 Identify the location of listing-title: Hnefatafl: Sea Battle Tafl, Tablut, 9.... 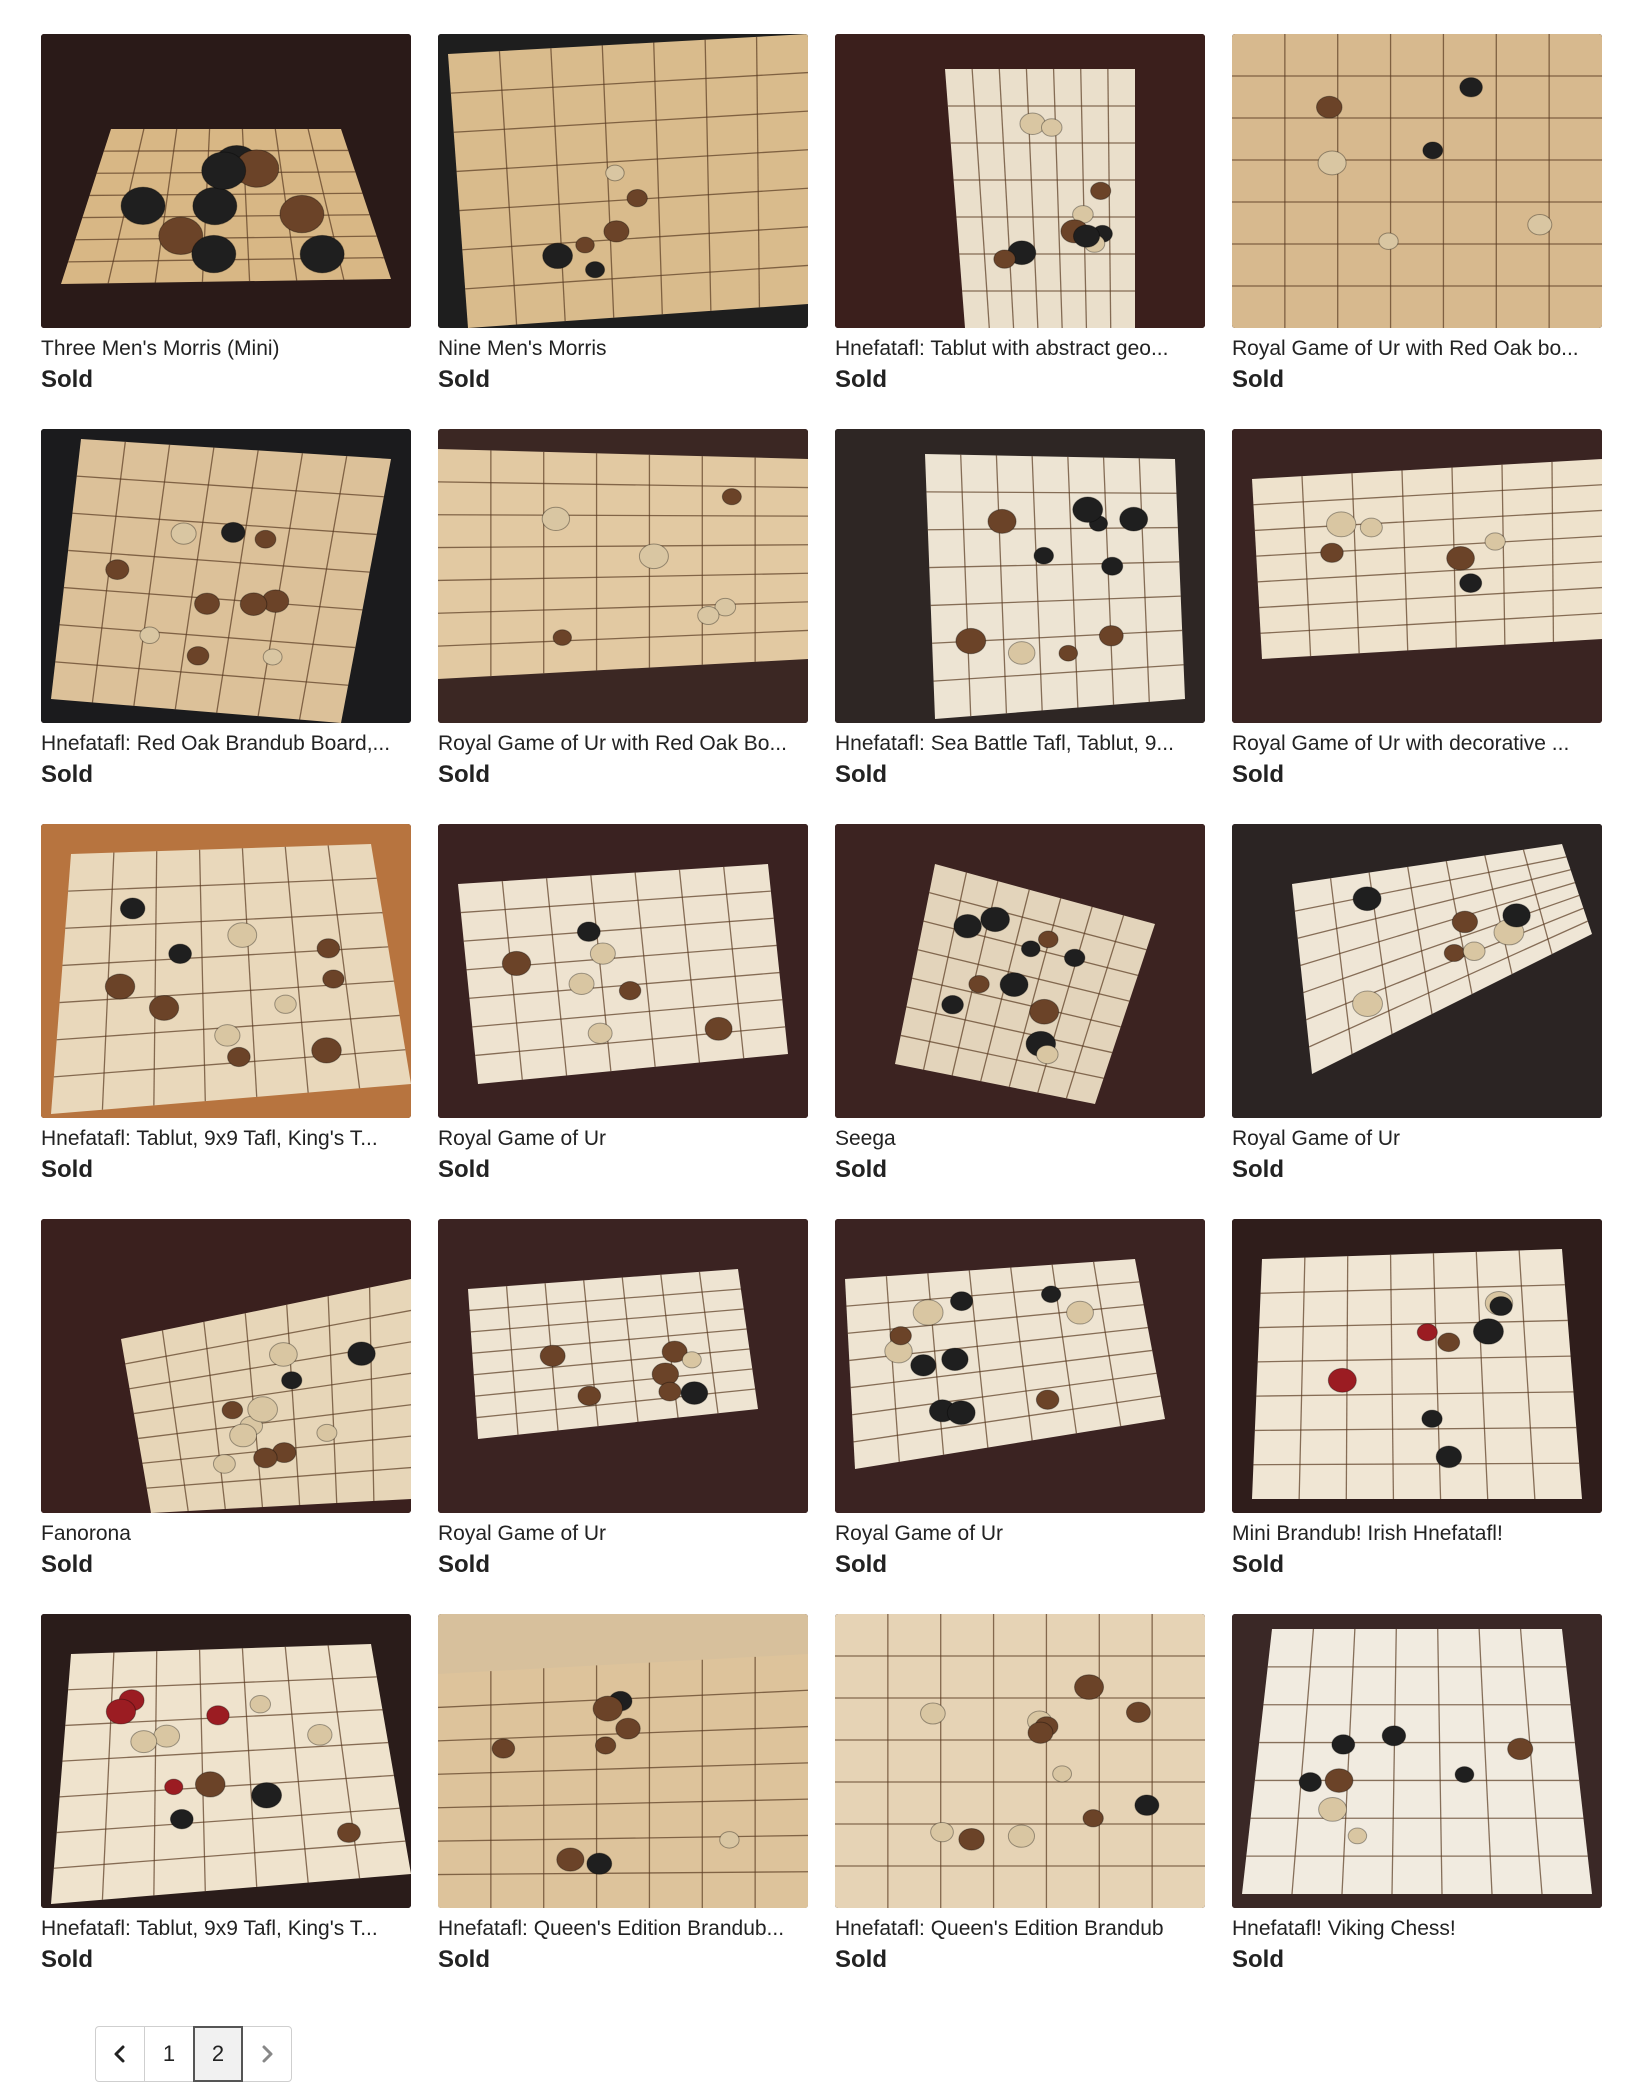
(1020, 744).